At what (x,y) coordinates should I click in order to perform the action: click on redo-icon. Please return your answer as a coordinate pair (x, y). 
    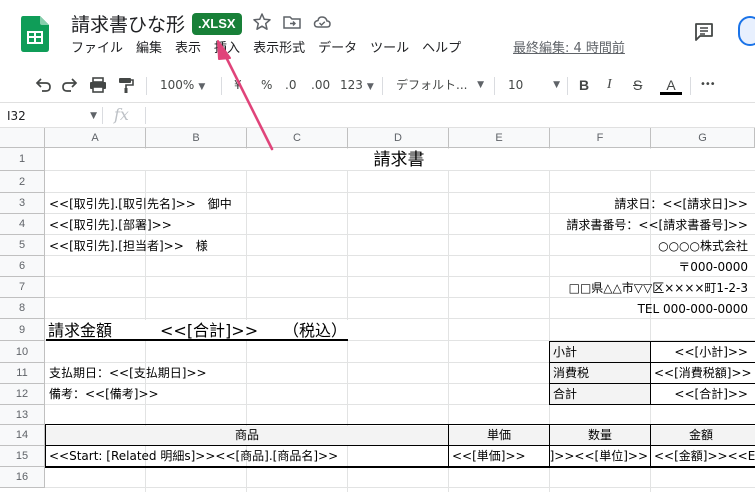
    Looking at the image, I should click on (70, 85).